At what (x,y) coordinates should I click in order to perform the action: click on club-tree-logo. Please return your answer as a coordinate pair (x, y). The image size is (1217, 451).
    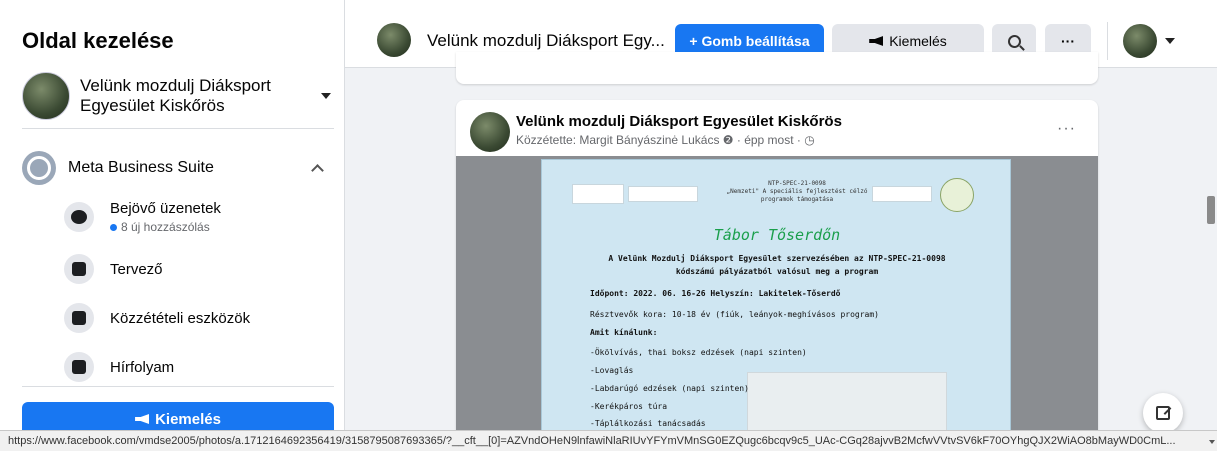
    Looking at the image, I should click on (957, 195).